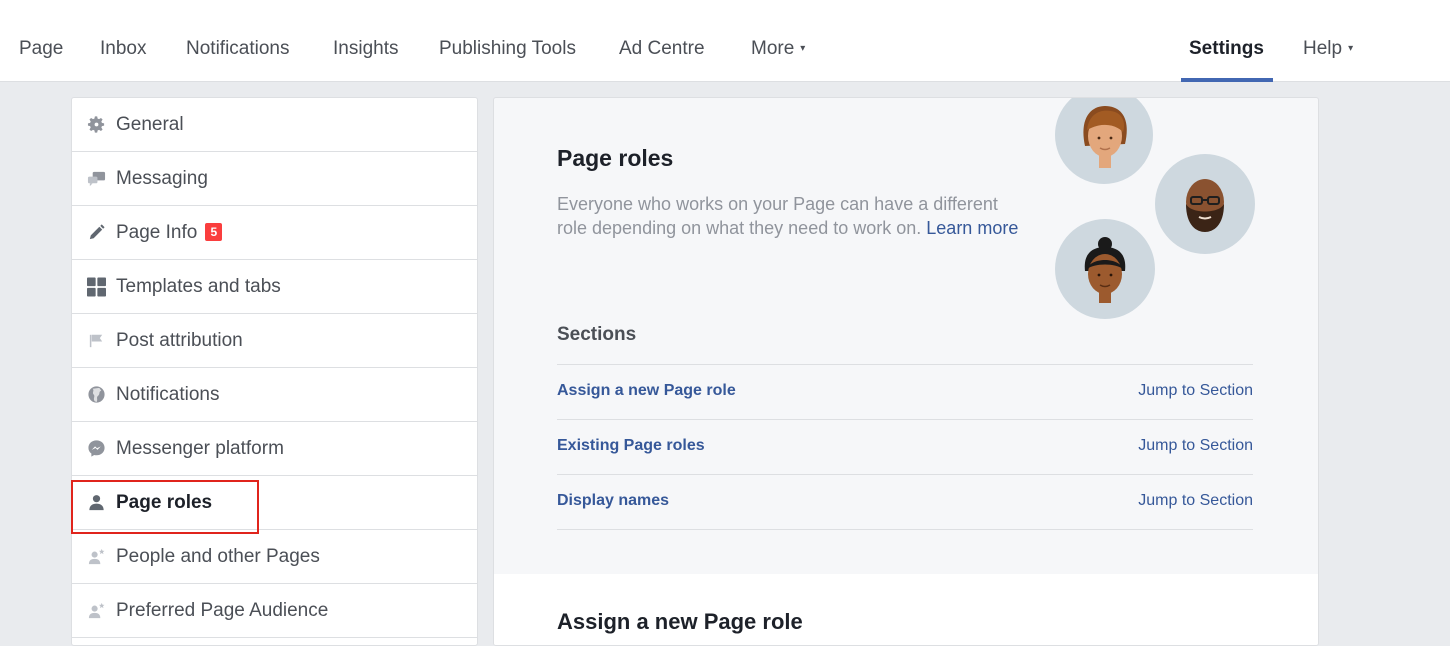 The image size is (1450, 646). I want to click on section-link-existing-page-roles: Existing Page roles, so click(631, 446).